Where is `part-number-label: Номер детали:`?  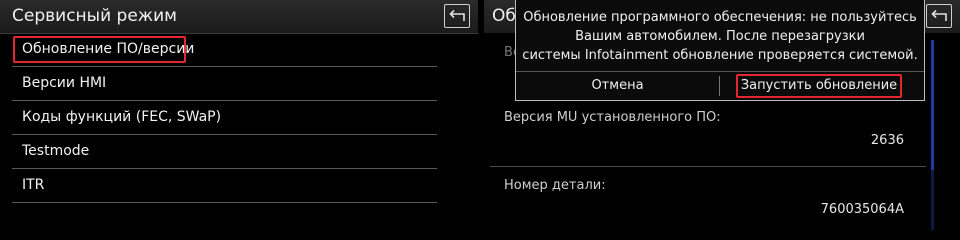
part-number-label: Номер детали: is located at coordinates (555, 185).